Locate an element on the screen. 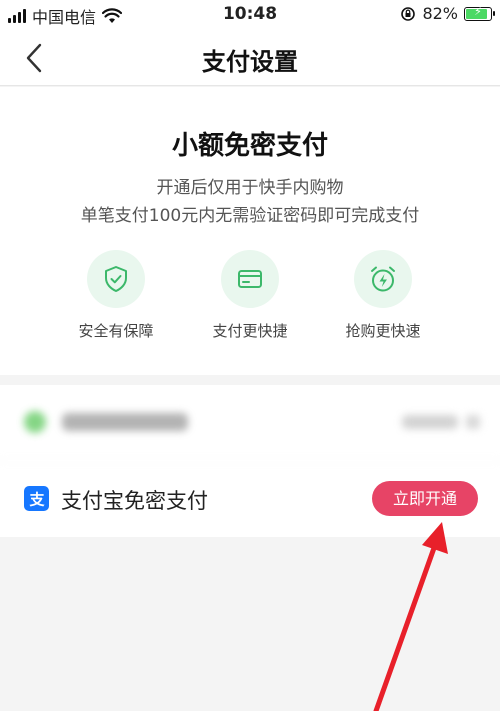 This screenshot has height=711, width=500. wechat-payment-row is located at coordinates (250, 423).